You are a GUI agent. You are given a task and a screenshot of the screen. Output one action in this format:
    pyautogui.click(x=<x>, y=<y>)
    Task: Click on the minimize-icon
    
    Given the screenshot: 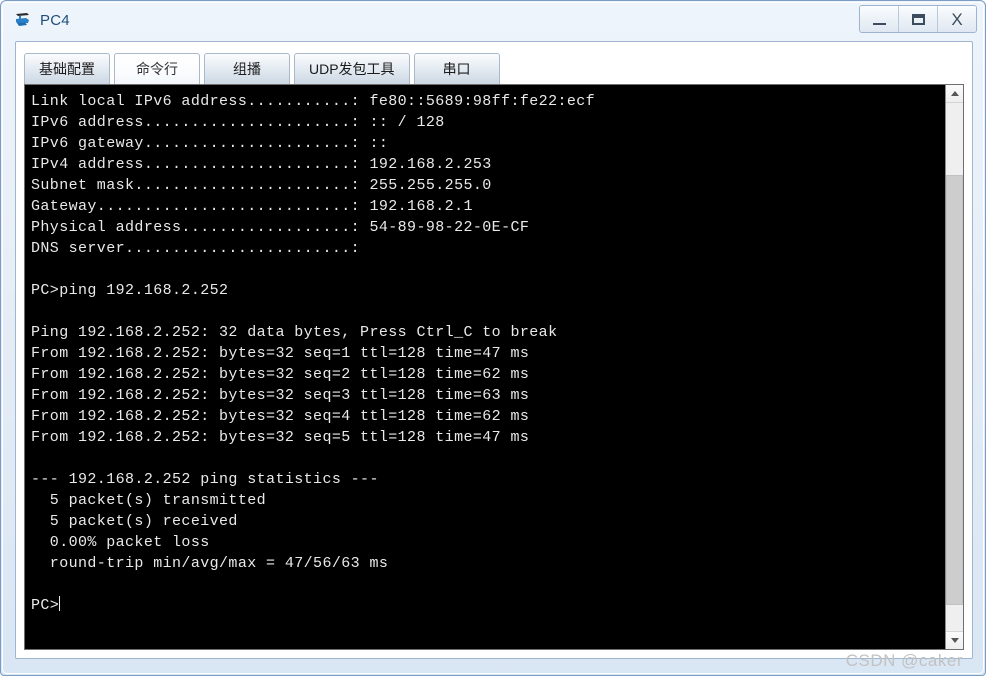 What is the action you would take?
    pyautogui.click(x=879, y=23)
    